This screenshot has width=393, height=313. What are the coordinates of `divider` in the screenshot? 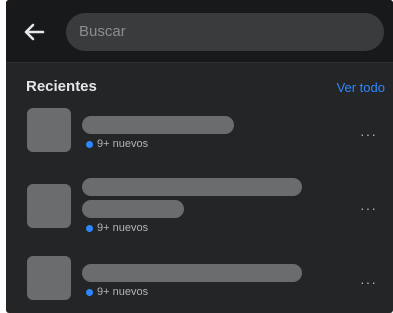 It's located at (199, 62).